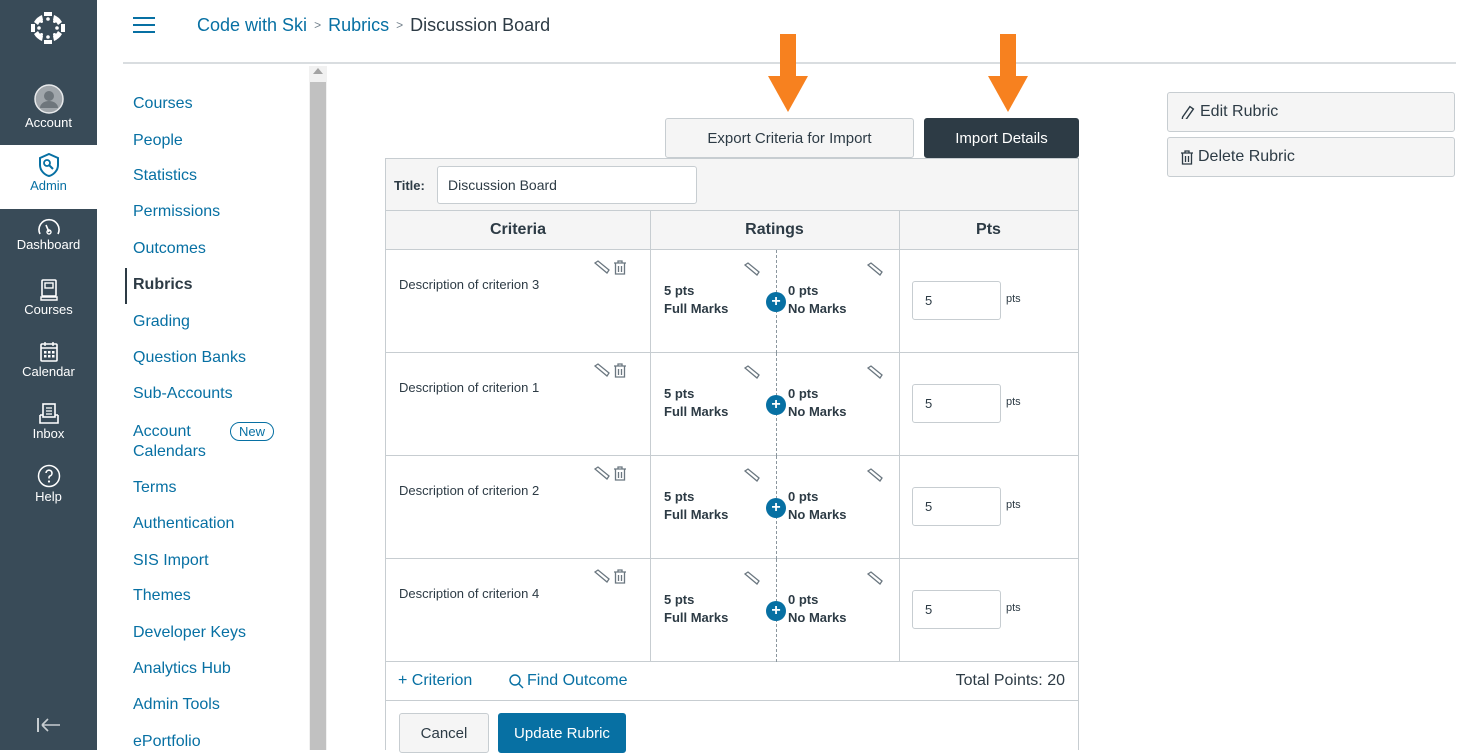 The height and width of the screenshot is (753, 1474). I want to click on global-nav-admin: Admin, so click(48, 177).